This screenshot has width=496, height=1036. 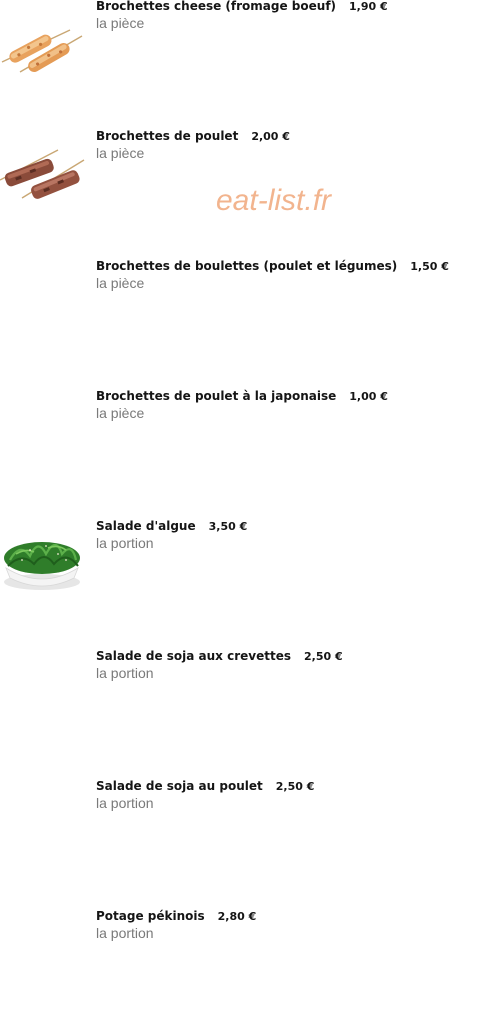 What do you see at coordinates (291, 135) in the screenshot?
I see `menu-item-title: Brochettes de poulet 2,00 €` at bounding box center [291, 135].